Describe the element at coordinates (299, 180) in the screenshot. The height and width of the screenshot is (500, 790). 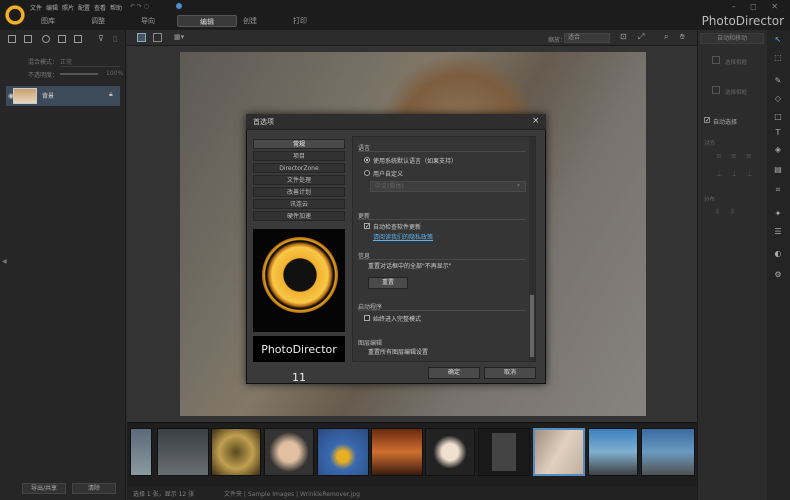
I see `nav-file-handling: 文件处理` at that location.